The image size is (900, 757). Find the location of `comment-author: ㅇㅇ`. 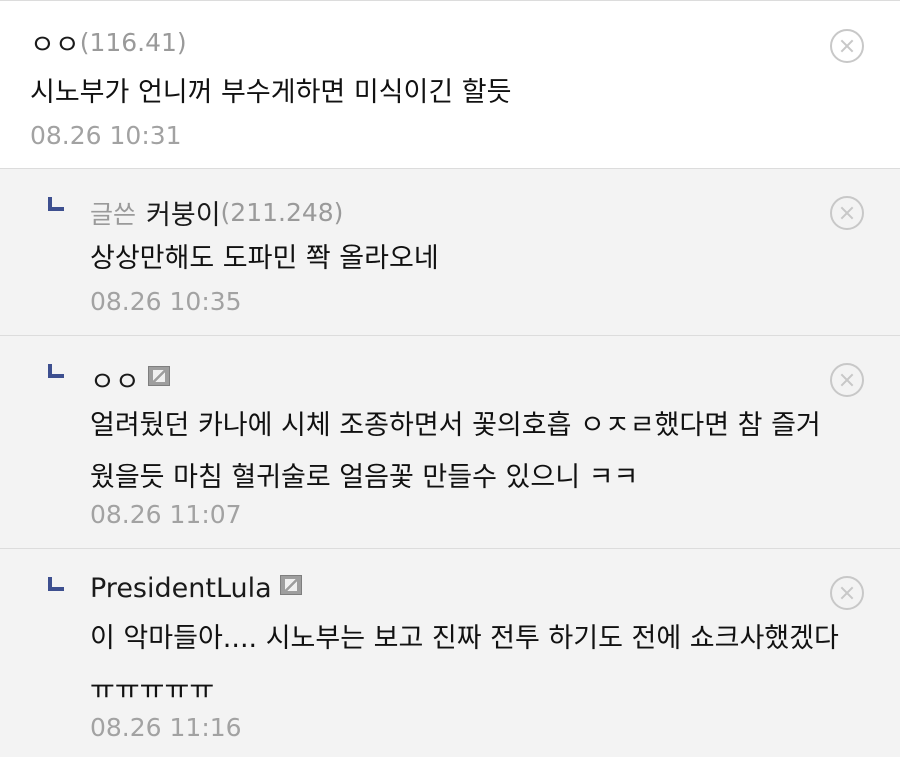

comment-author: ㅇㅇ is located at coordinates (130, 379).